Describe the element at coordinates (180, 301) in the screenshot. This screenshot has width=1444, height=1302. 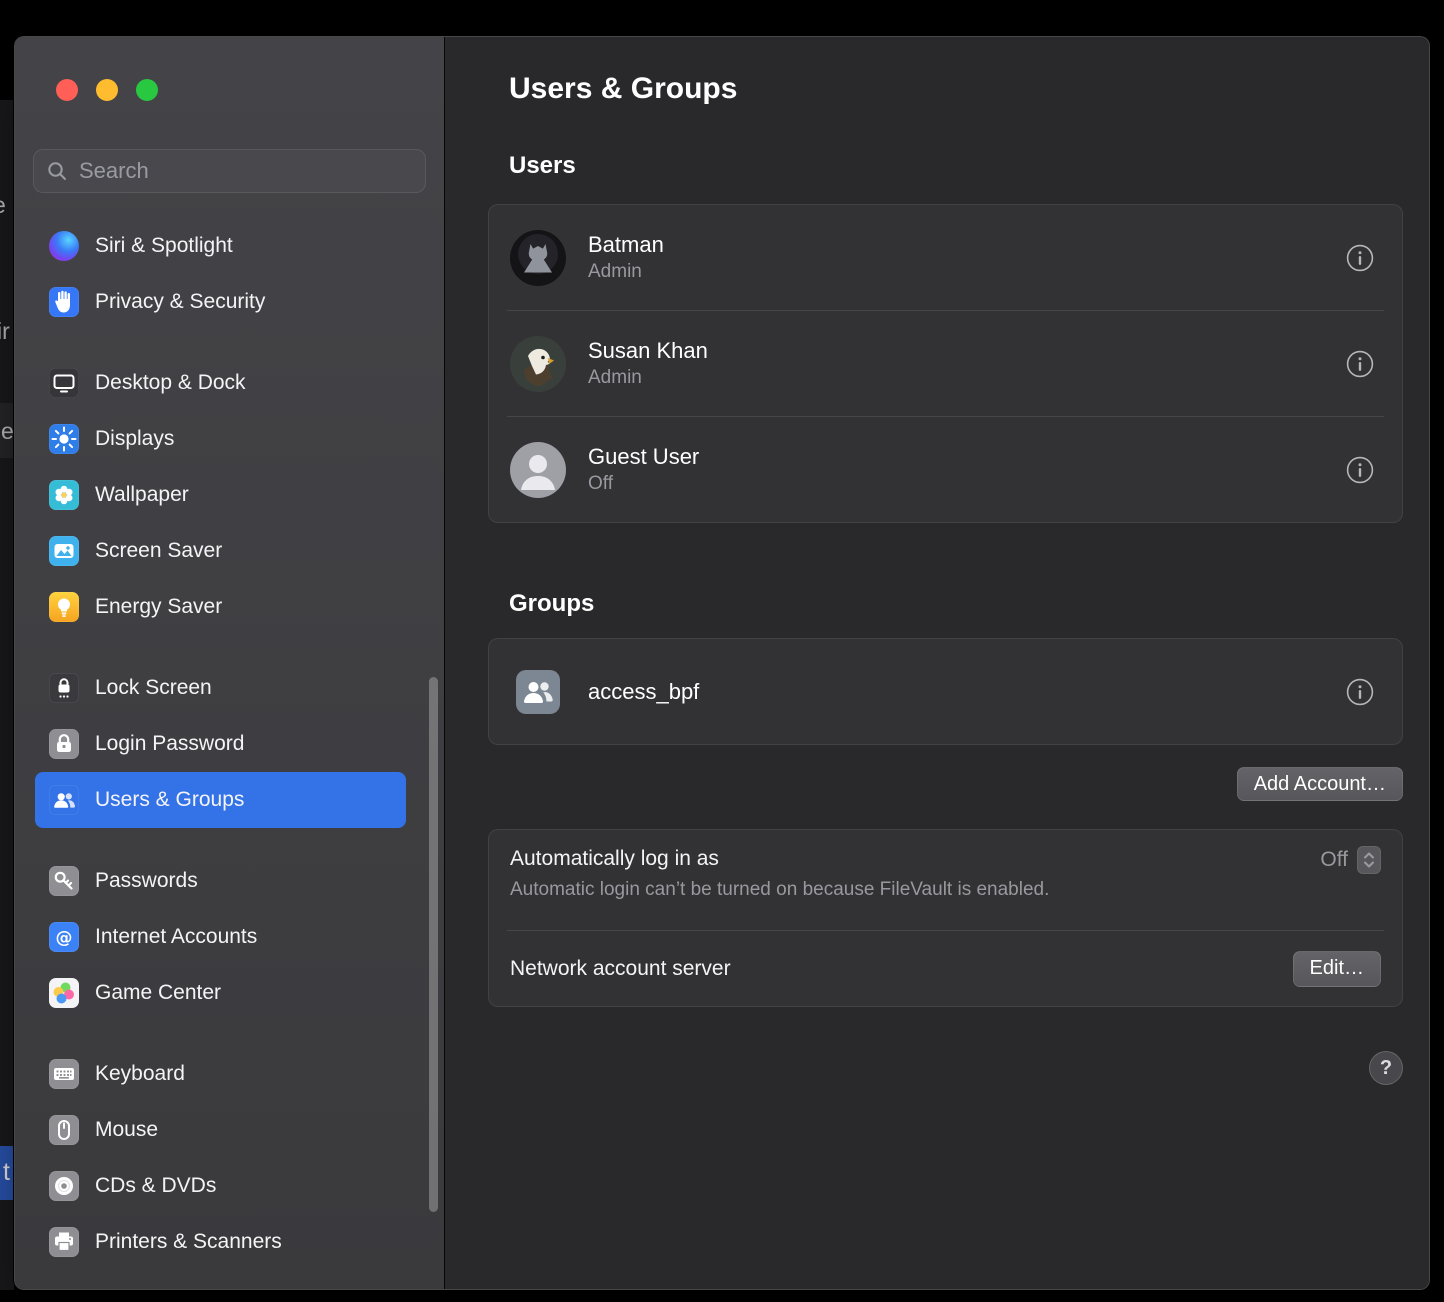
I see `sidebar-item-label: Privacy & Security` at that location.